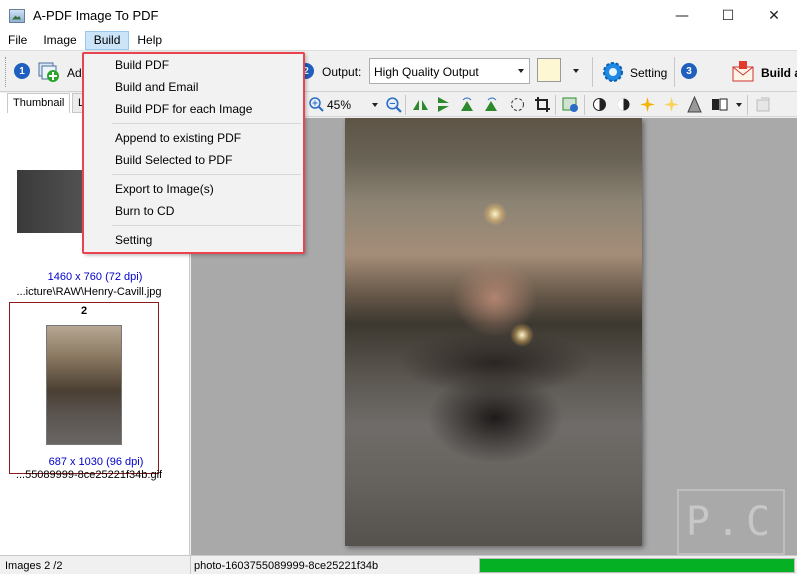 The height and width of the screenshot is (574, 797). Describe the element at coordinates (6, 72) in the screenshot. I see `toolbar-grip` at that location.